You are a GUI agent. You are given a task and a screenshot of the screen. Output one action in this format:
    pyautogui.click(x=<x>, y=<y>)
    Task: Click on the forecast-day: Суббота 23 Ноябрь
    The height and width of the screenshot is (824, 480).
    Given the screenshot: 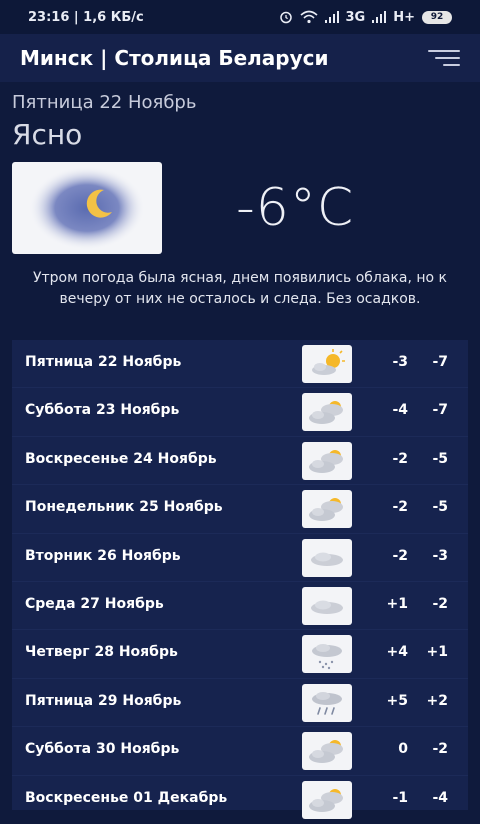 What is the action you would take?
    pyautogui.click(x=102, y=410)
    